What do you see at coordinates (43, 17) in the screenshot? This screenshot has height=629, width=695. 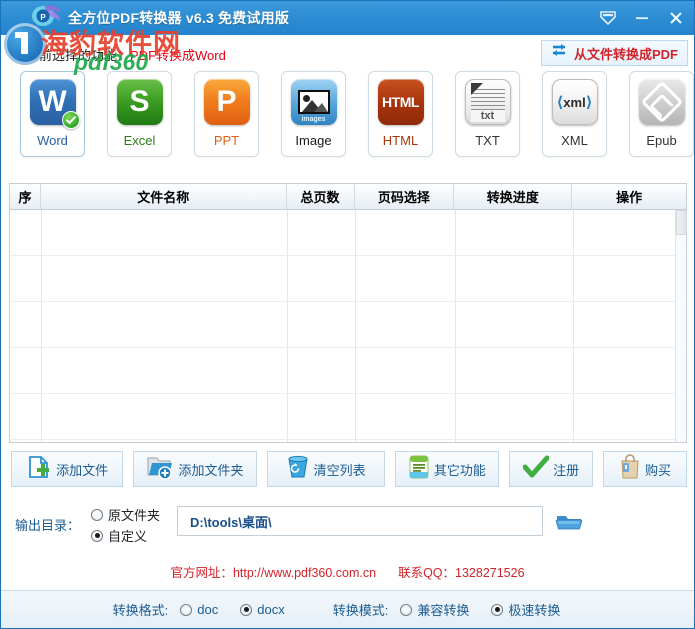 I see `svg-text: P` at bounding box center [43, 17].